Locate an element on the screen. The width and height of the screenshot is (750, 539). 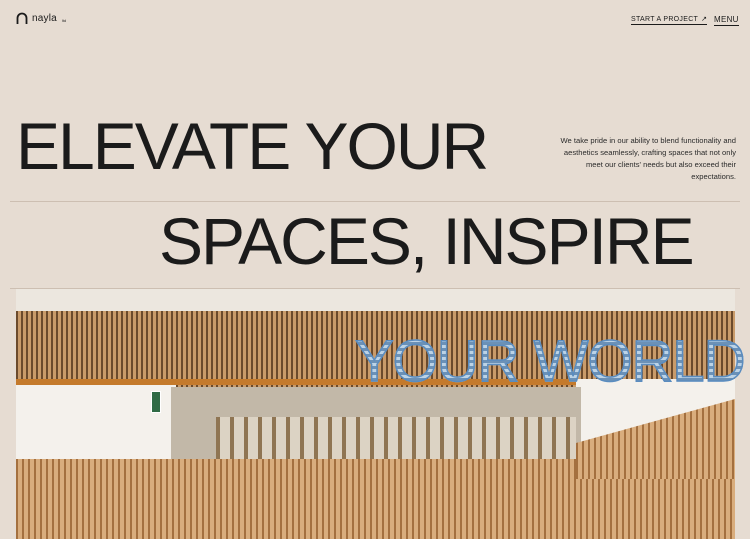
hero-headline-line1: ELEVATE YOUR is located at coordinates (252, 146).